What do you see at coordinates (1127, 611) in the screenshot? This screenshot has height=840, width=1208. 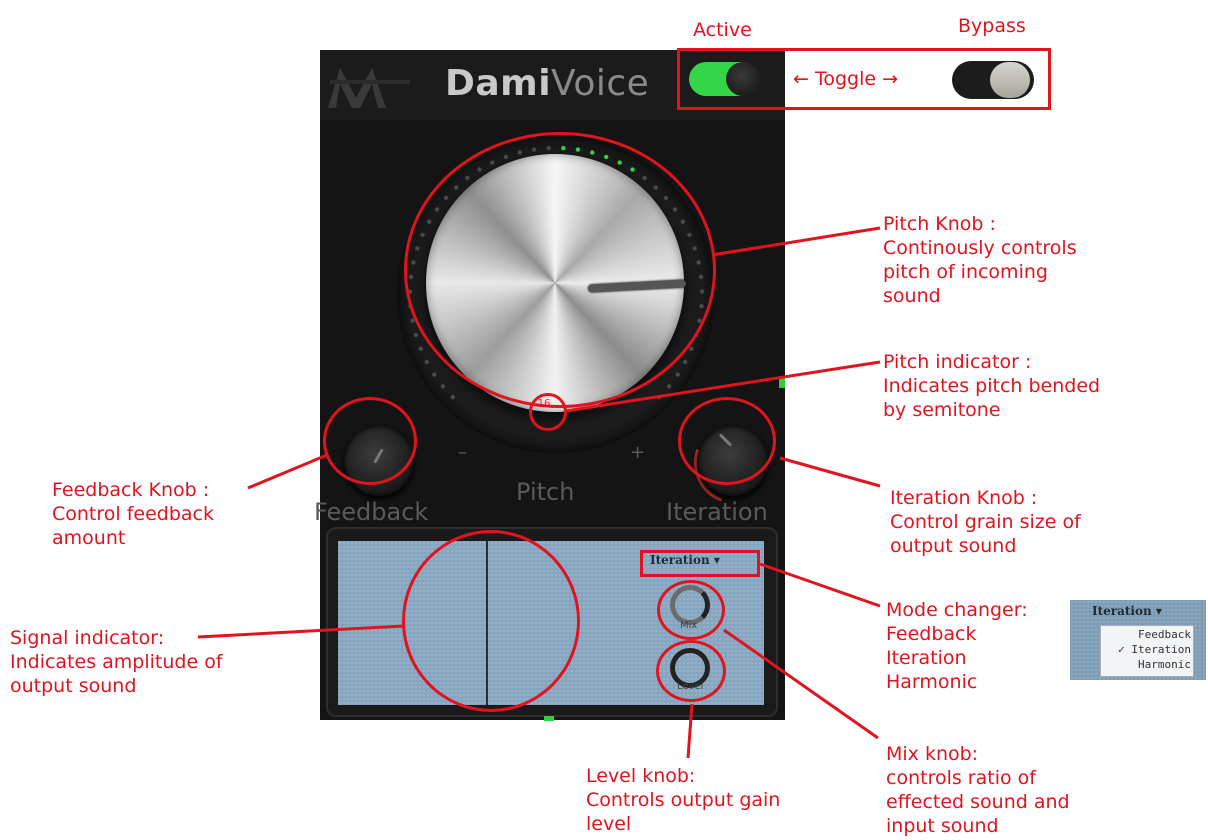 I see `inset-mode-select: Iteration ▾` at bounding box center [1127, 611].